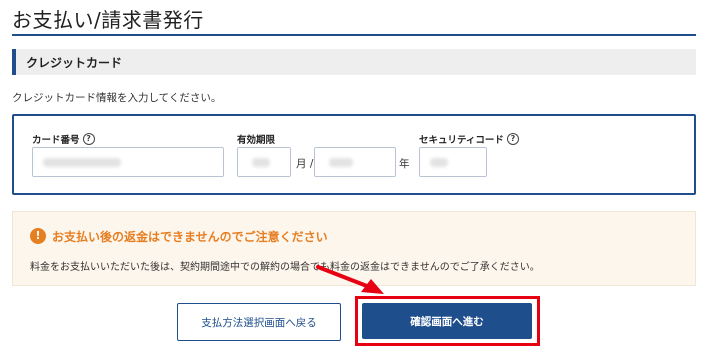 The image size is (710, 352). I want to click on card-number-label: カード番号 ?, so click(63, 139).